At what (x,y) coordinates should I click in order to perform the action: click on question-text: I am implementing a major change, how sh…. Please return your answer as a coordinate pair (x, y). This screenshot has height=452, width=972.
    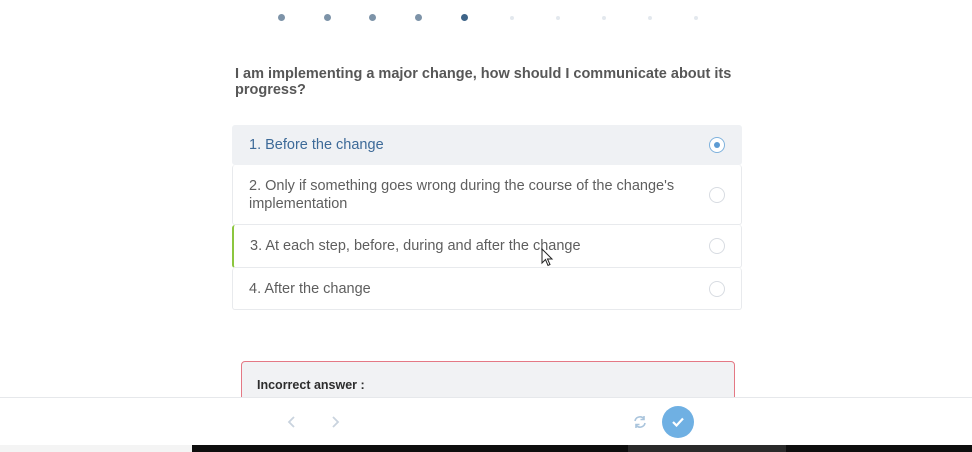
    Looking at the image, I should click on (483, 82).